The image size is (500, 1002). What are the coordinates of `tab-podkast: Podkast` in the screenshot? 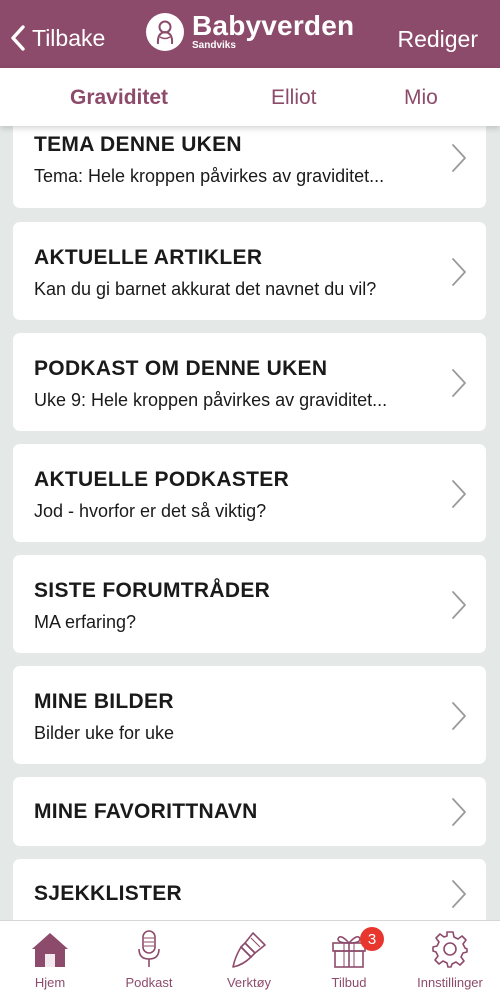 It's located at (149, 961).